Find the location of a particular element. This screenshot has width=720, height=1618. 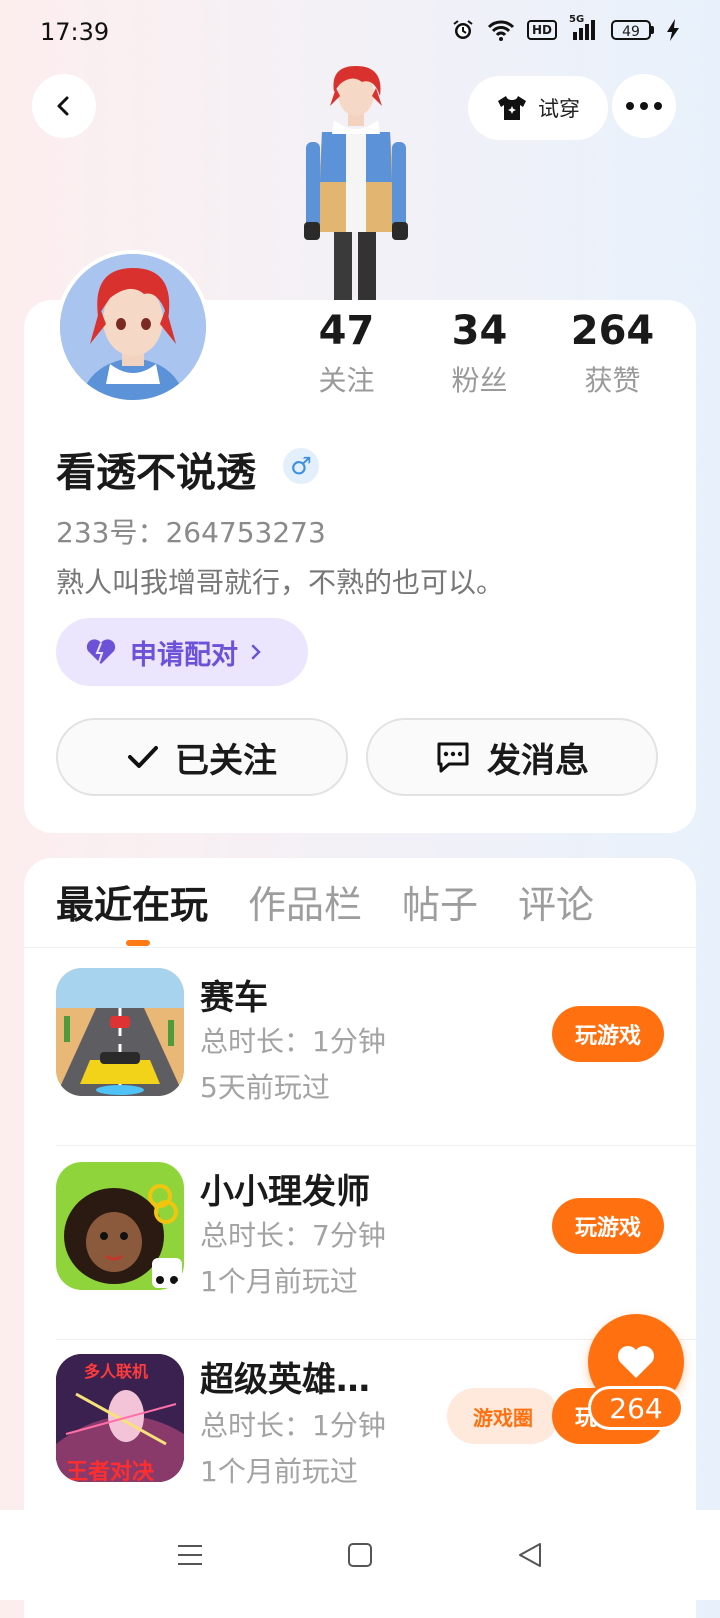

chevron-left-icon is located at coordinates (63, 106).